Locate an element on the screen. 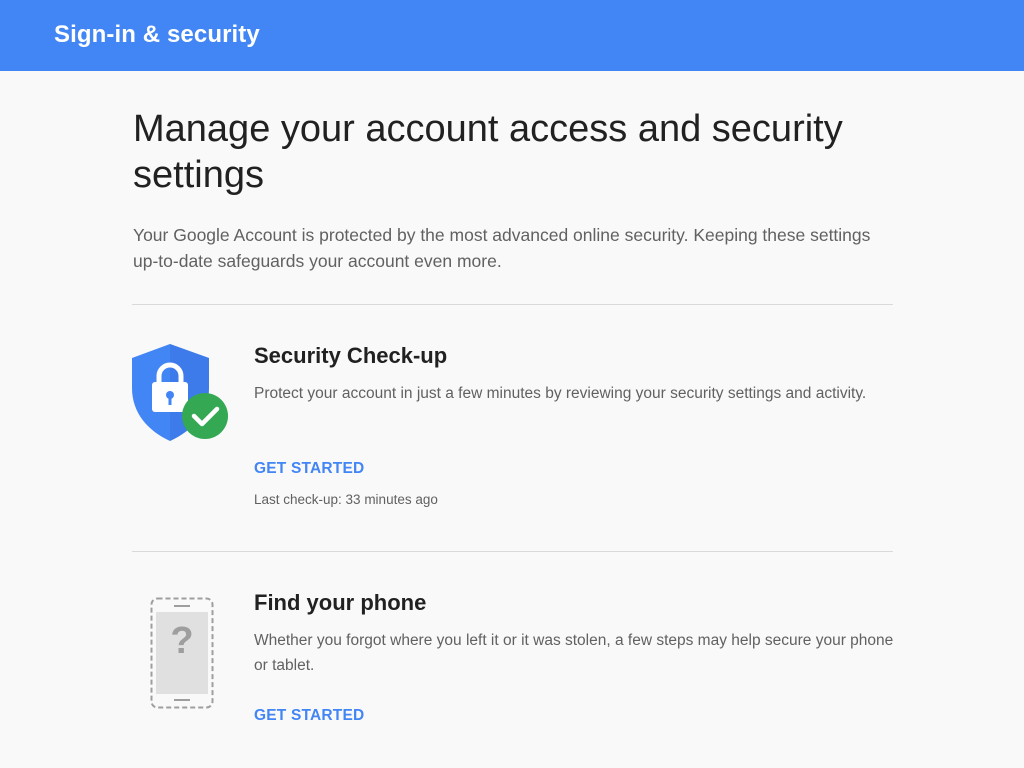 This screenshot has height=768, width=1024. find-phone-get-started-link: GET STARTED is located at coordinates (309, 716).